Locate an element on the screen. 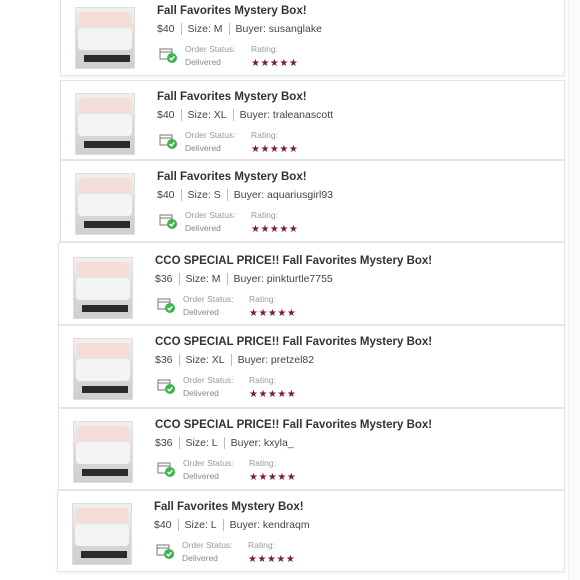 The image size is (580, 580). buyer: Buyer: kxyla_ is located at coordinates (262, 443).